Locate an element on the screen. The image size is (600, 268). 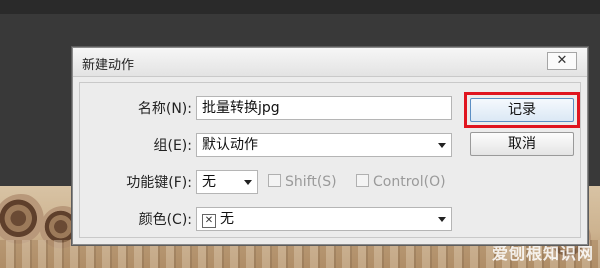
function-key-label: 功能键(F): is located at coordinates (159, 183).